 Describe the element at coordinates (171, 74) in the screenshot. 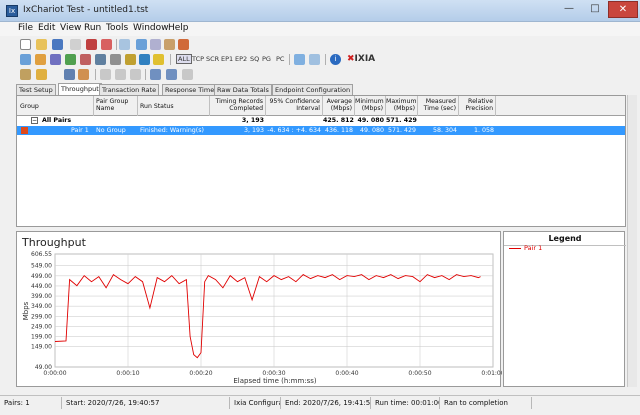

I see `merge-icon` at that location.